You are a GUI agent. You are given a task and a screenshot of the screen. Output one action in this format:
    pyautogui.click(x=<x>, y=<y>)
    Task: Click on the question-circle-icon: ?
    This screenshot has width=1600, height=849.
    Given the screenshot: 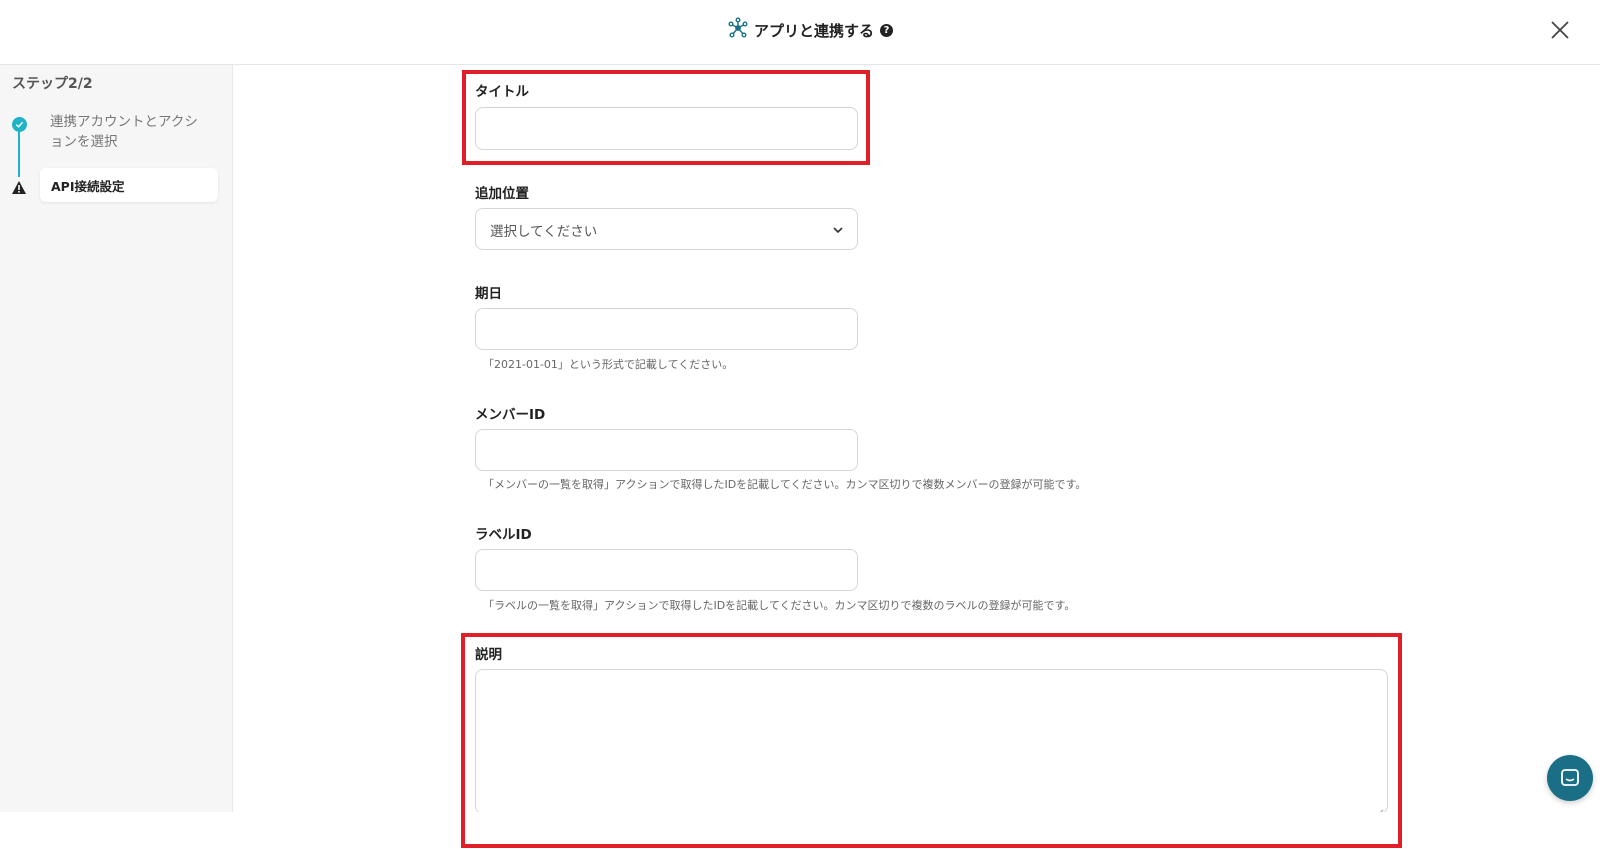 What is the action you would take?
    pyautogui.click(x=887, y=30)
    